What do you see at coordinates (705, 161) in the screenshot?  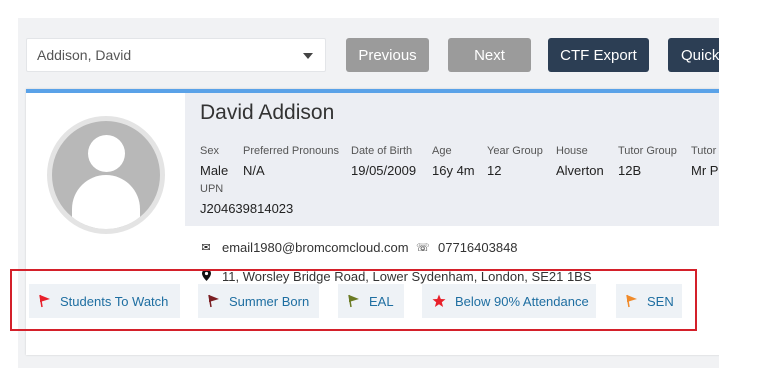 I see `field-tutor: Tutor I Mr P` at bounding box center [705, 161].